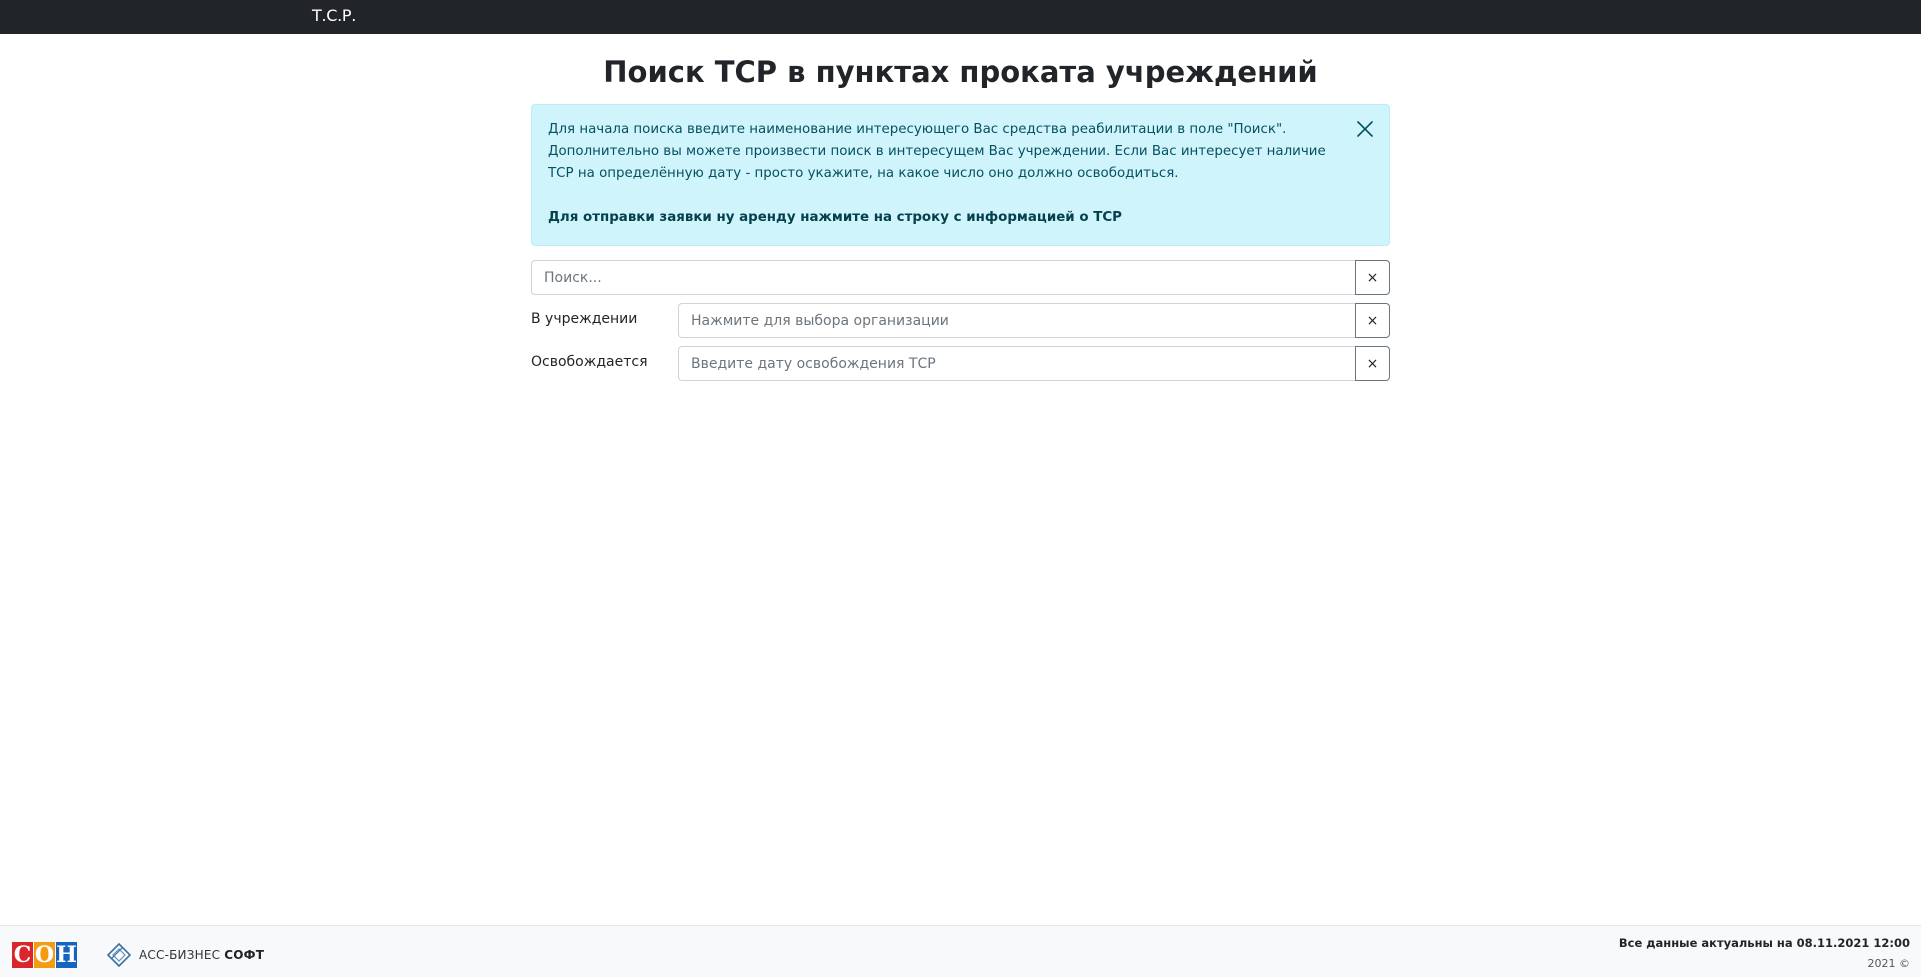 Image resolution: width=1921 pixels, height=977 pixels. I want to click on son-logo-letter: О, so click(44, 955).